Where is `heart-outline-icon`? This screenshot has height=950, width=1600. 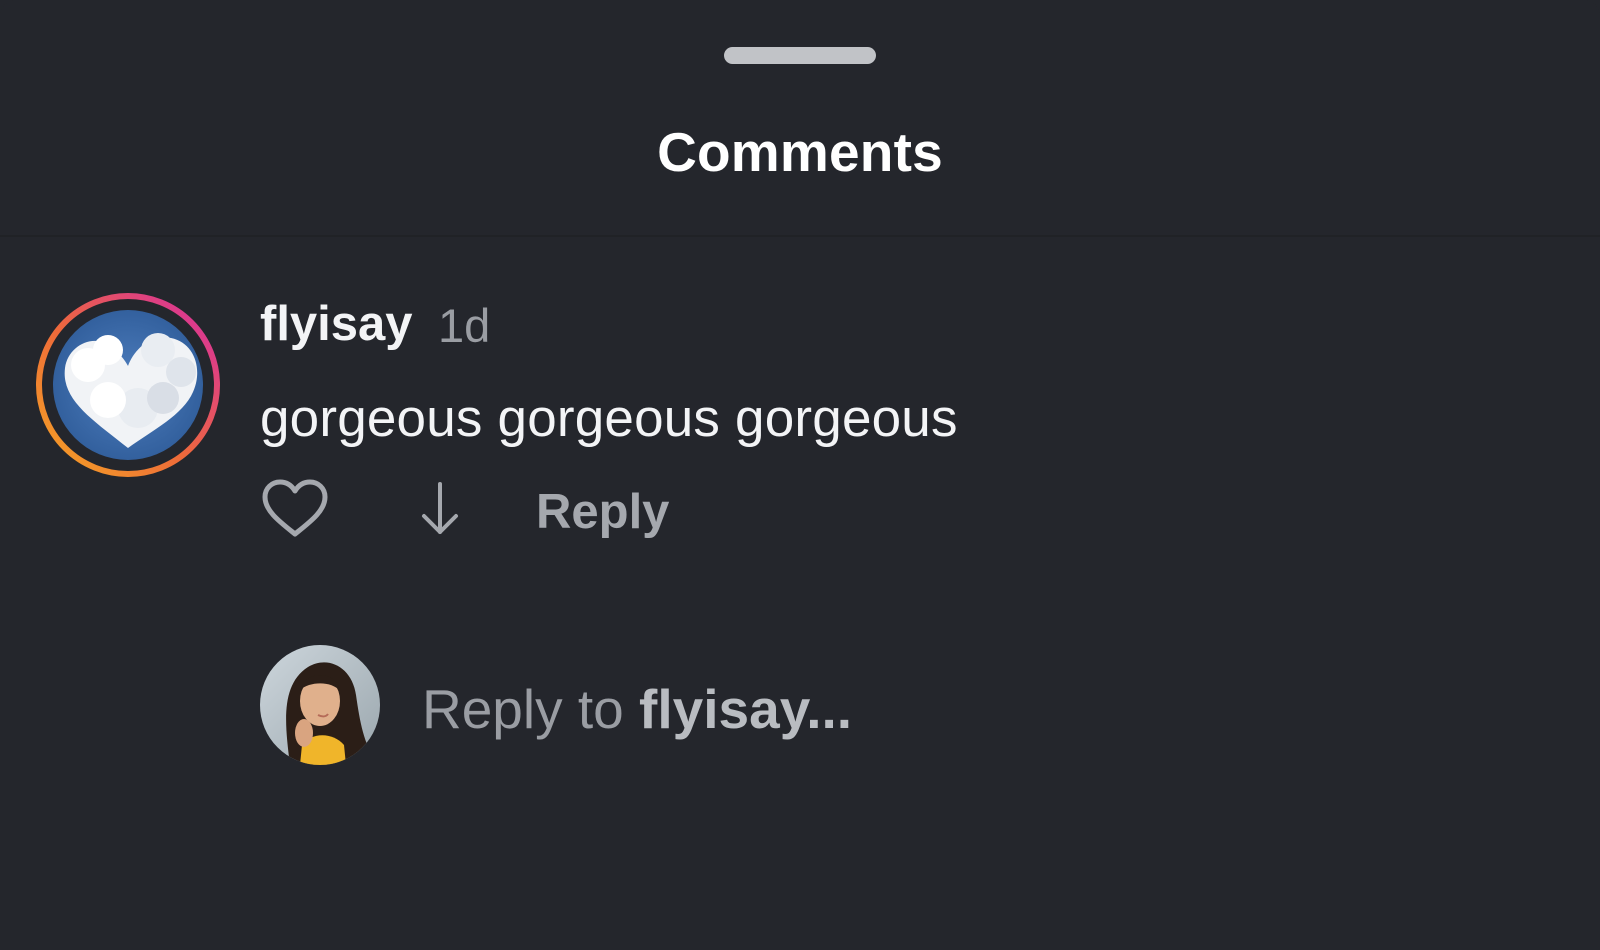
heart-outline-icon is located at coordinates (295, 509).